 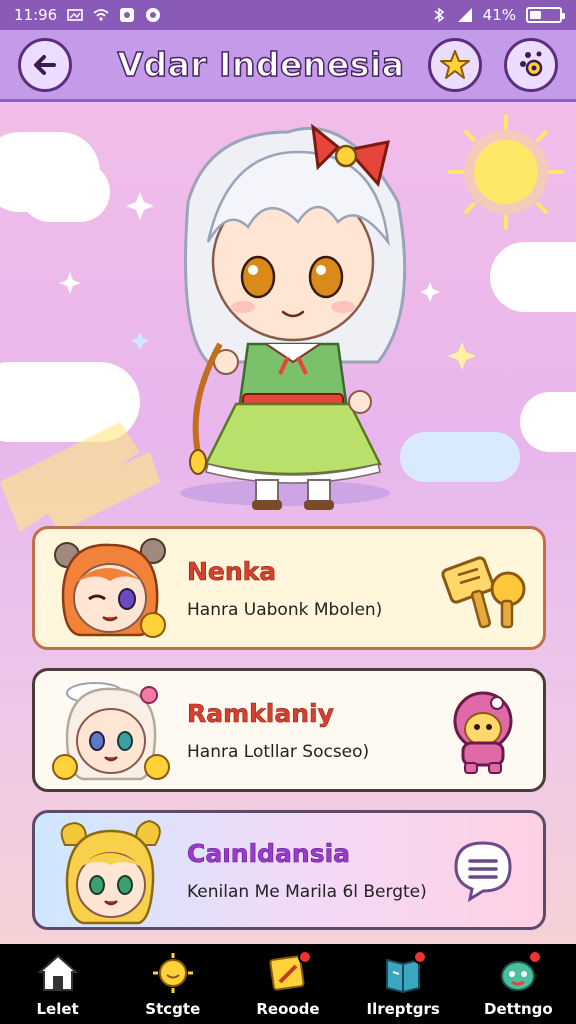 What do you see at coordinates (153, 15) in the screenshot?
I see `app2-icon` at bounding box center [153, 15].